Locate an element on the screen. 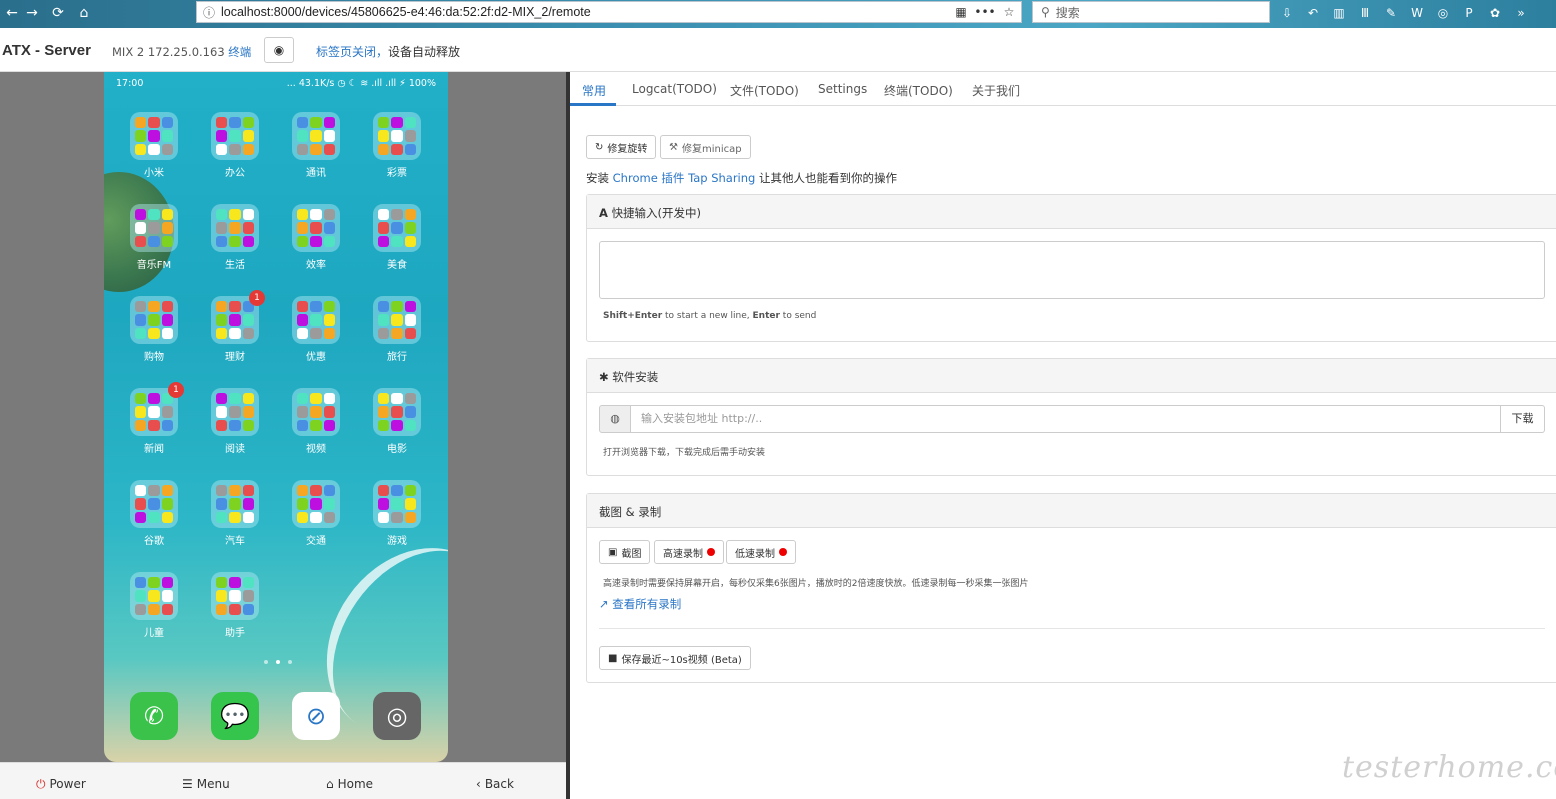  slow-record-button: 低速录制 is located at coordinates (761, 552).